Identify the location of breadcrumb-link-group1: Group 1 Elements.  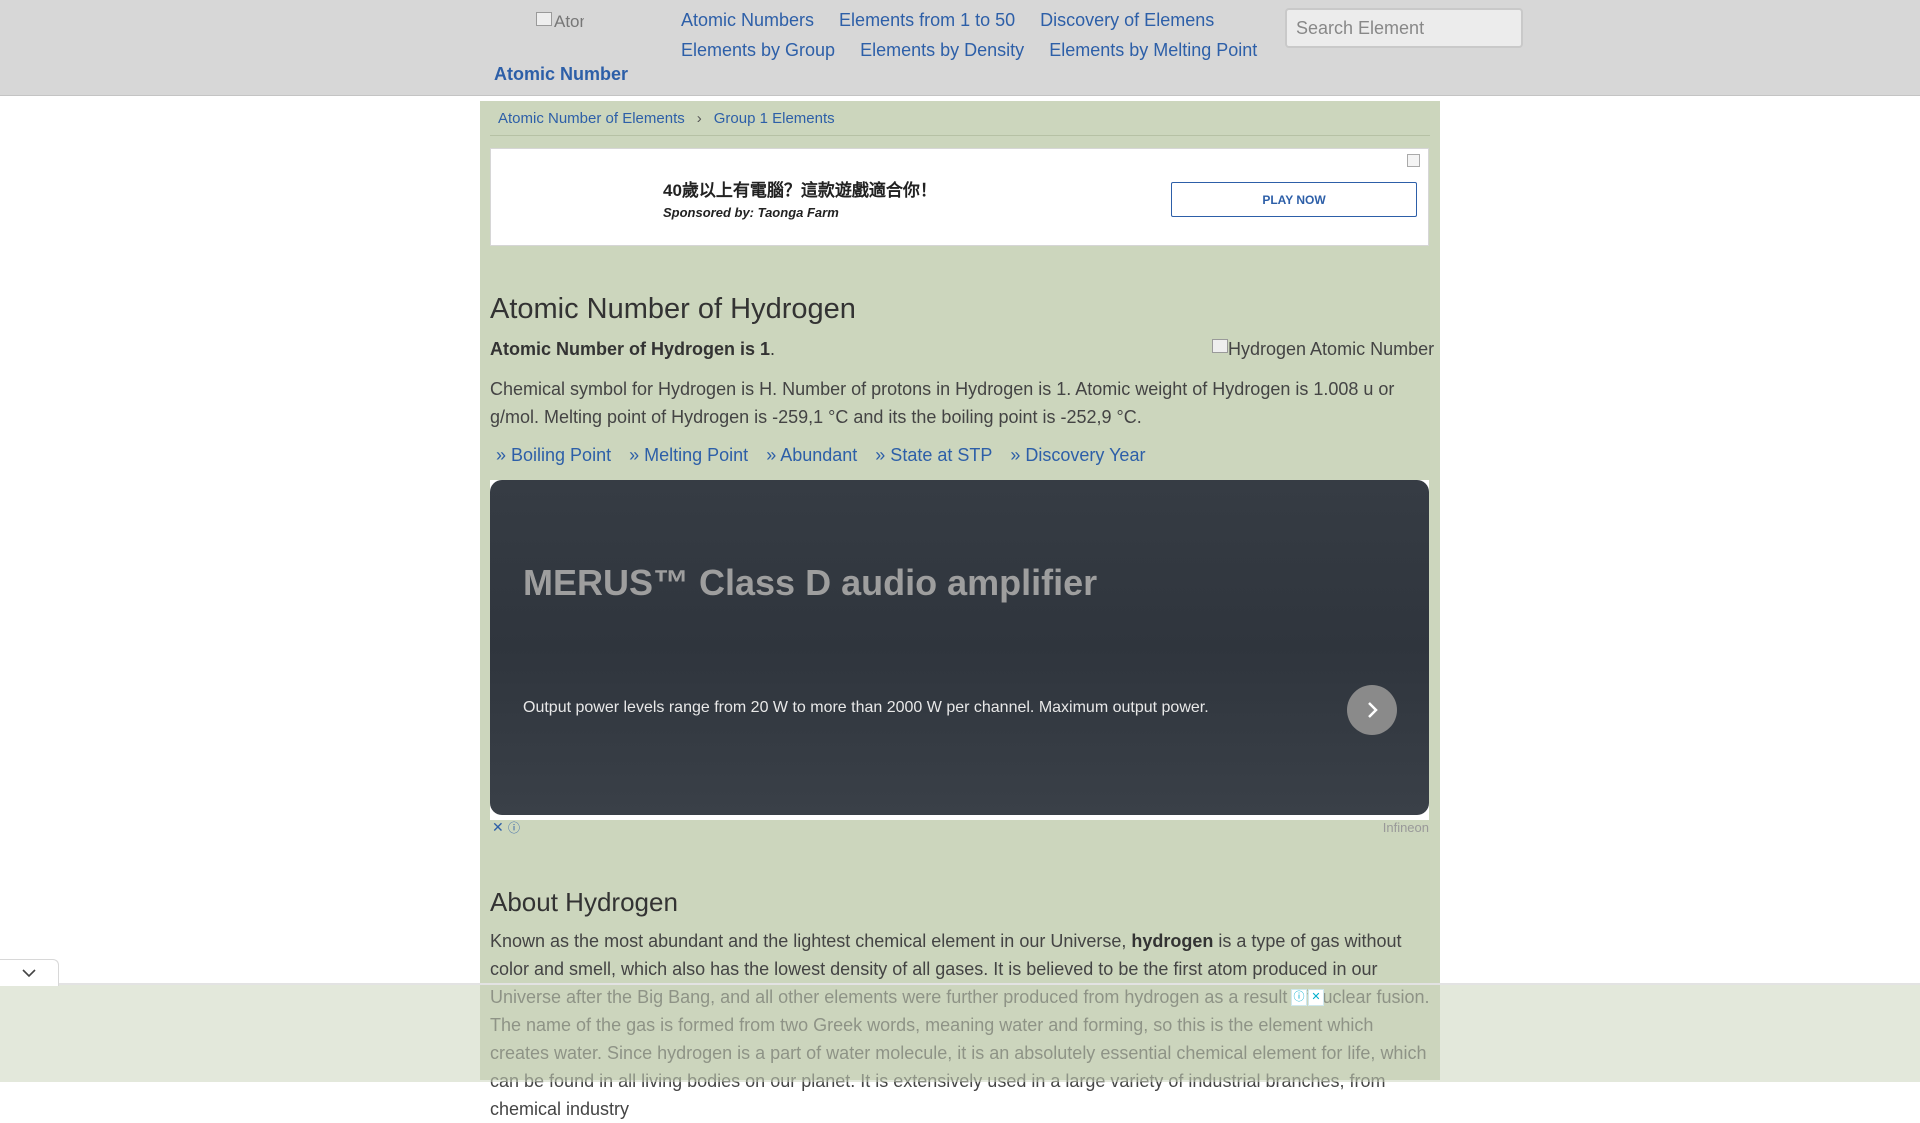
(774, 118).